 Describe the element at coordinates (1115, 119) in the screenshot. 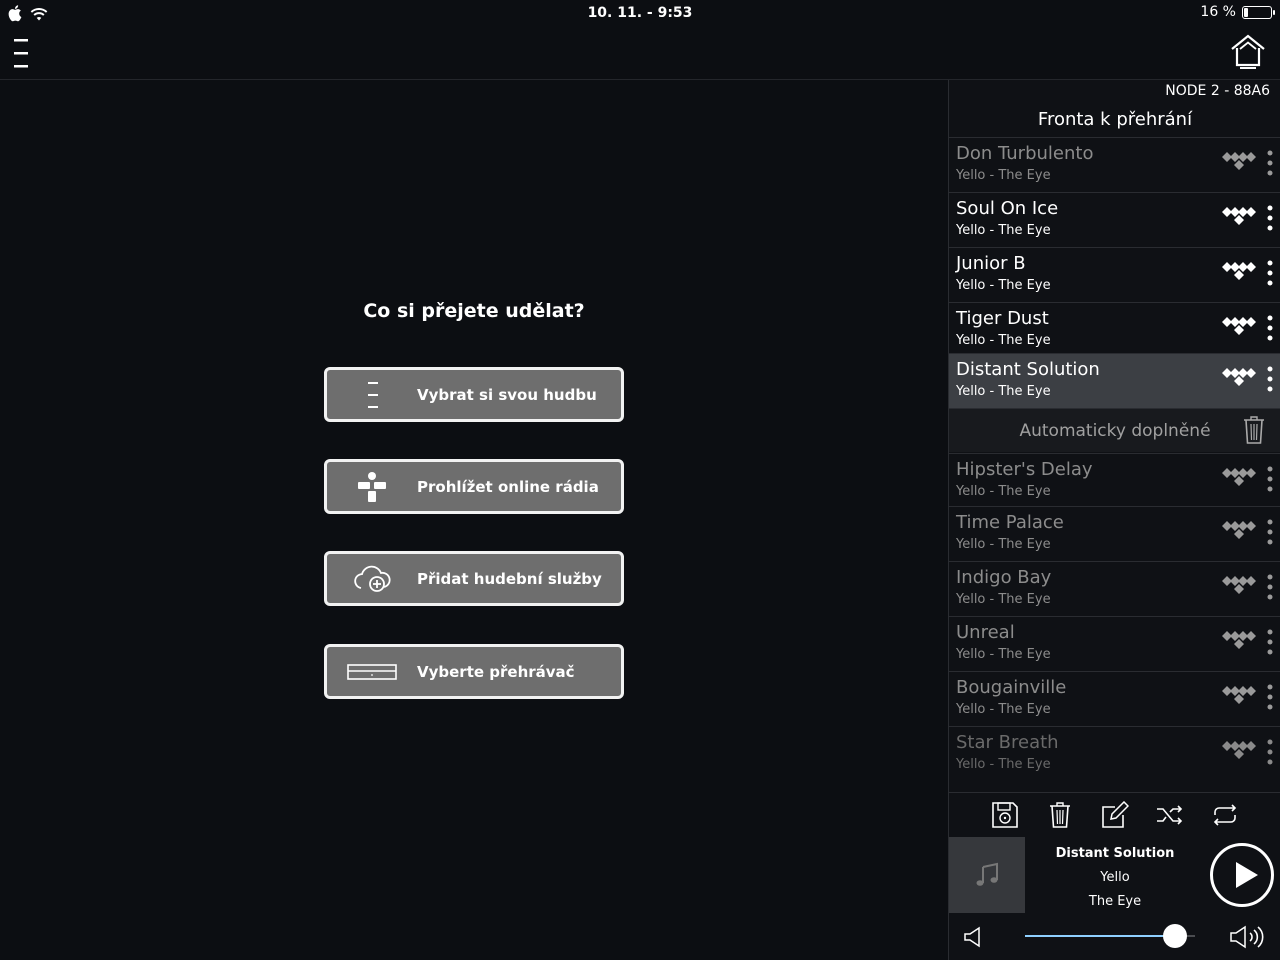

I see `queue-title: Fronta k přehrání` at that location.